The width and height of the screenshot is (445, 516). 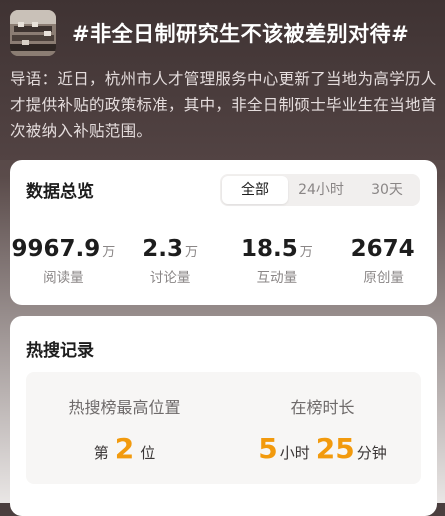 I want to click on metric-label: 讨论量, so click(x=170, y=278).